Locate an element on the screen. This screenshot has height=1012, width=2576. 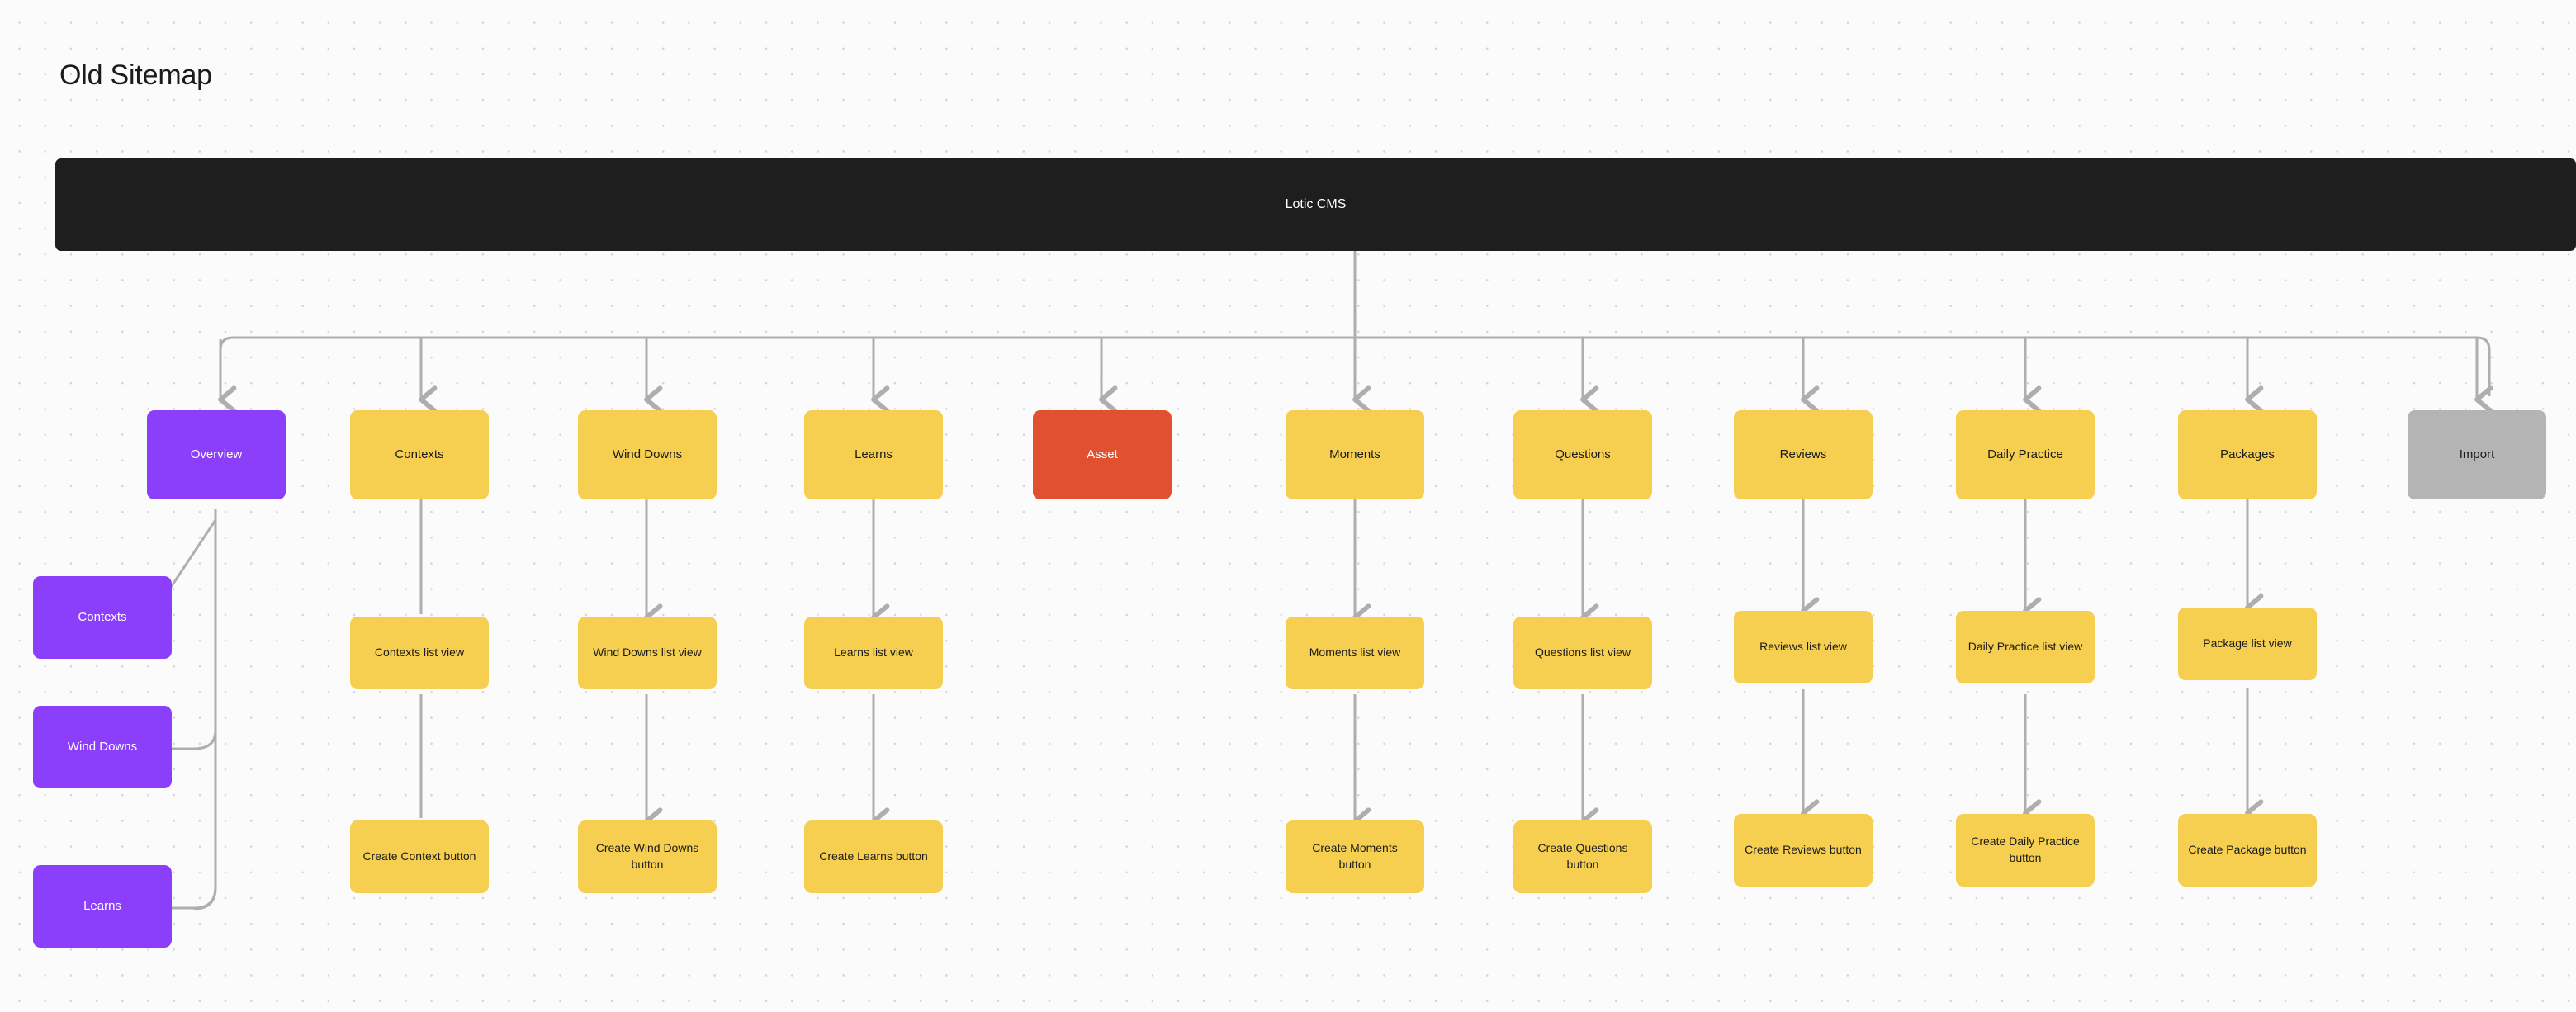
node-create-daily-practice-button: Create Daily Practice button is located at coordinates (2025, 850).